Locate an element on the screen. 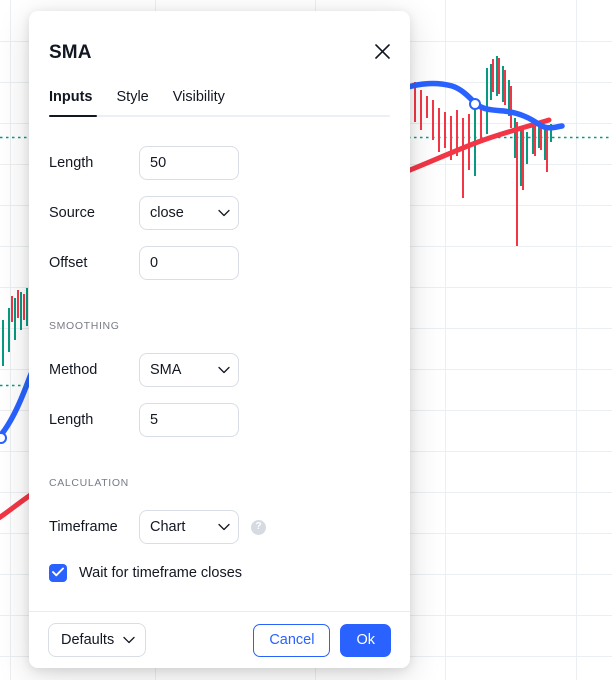  close-button is located at coordinates (382, 51).